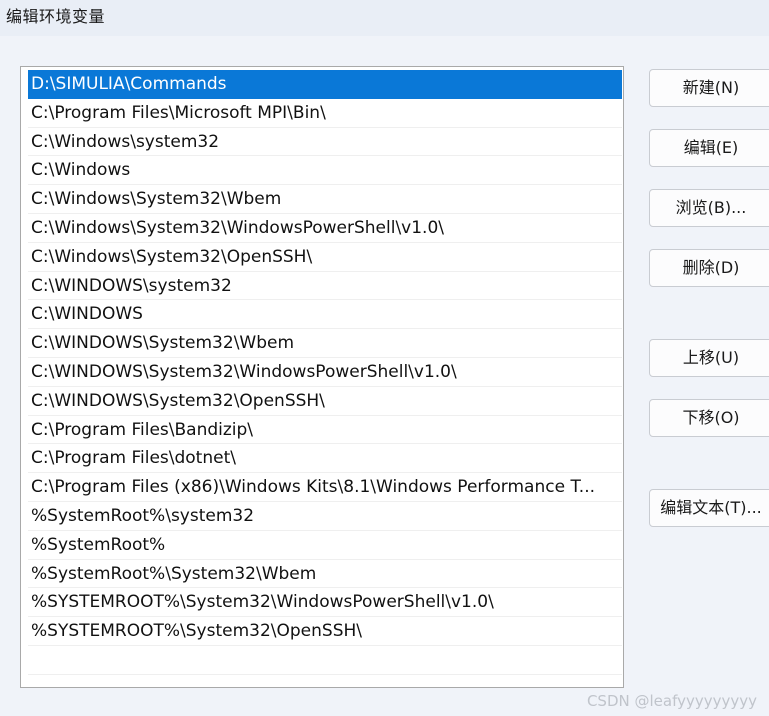 The width and height of the screenshot is (769, 716). What do you see at coordinates (325, 430) in the screenshot?
I see `path-list-item: C:\Program Files\Bandizip\` at bounding box center [325, 430].